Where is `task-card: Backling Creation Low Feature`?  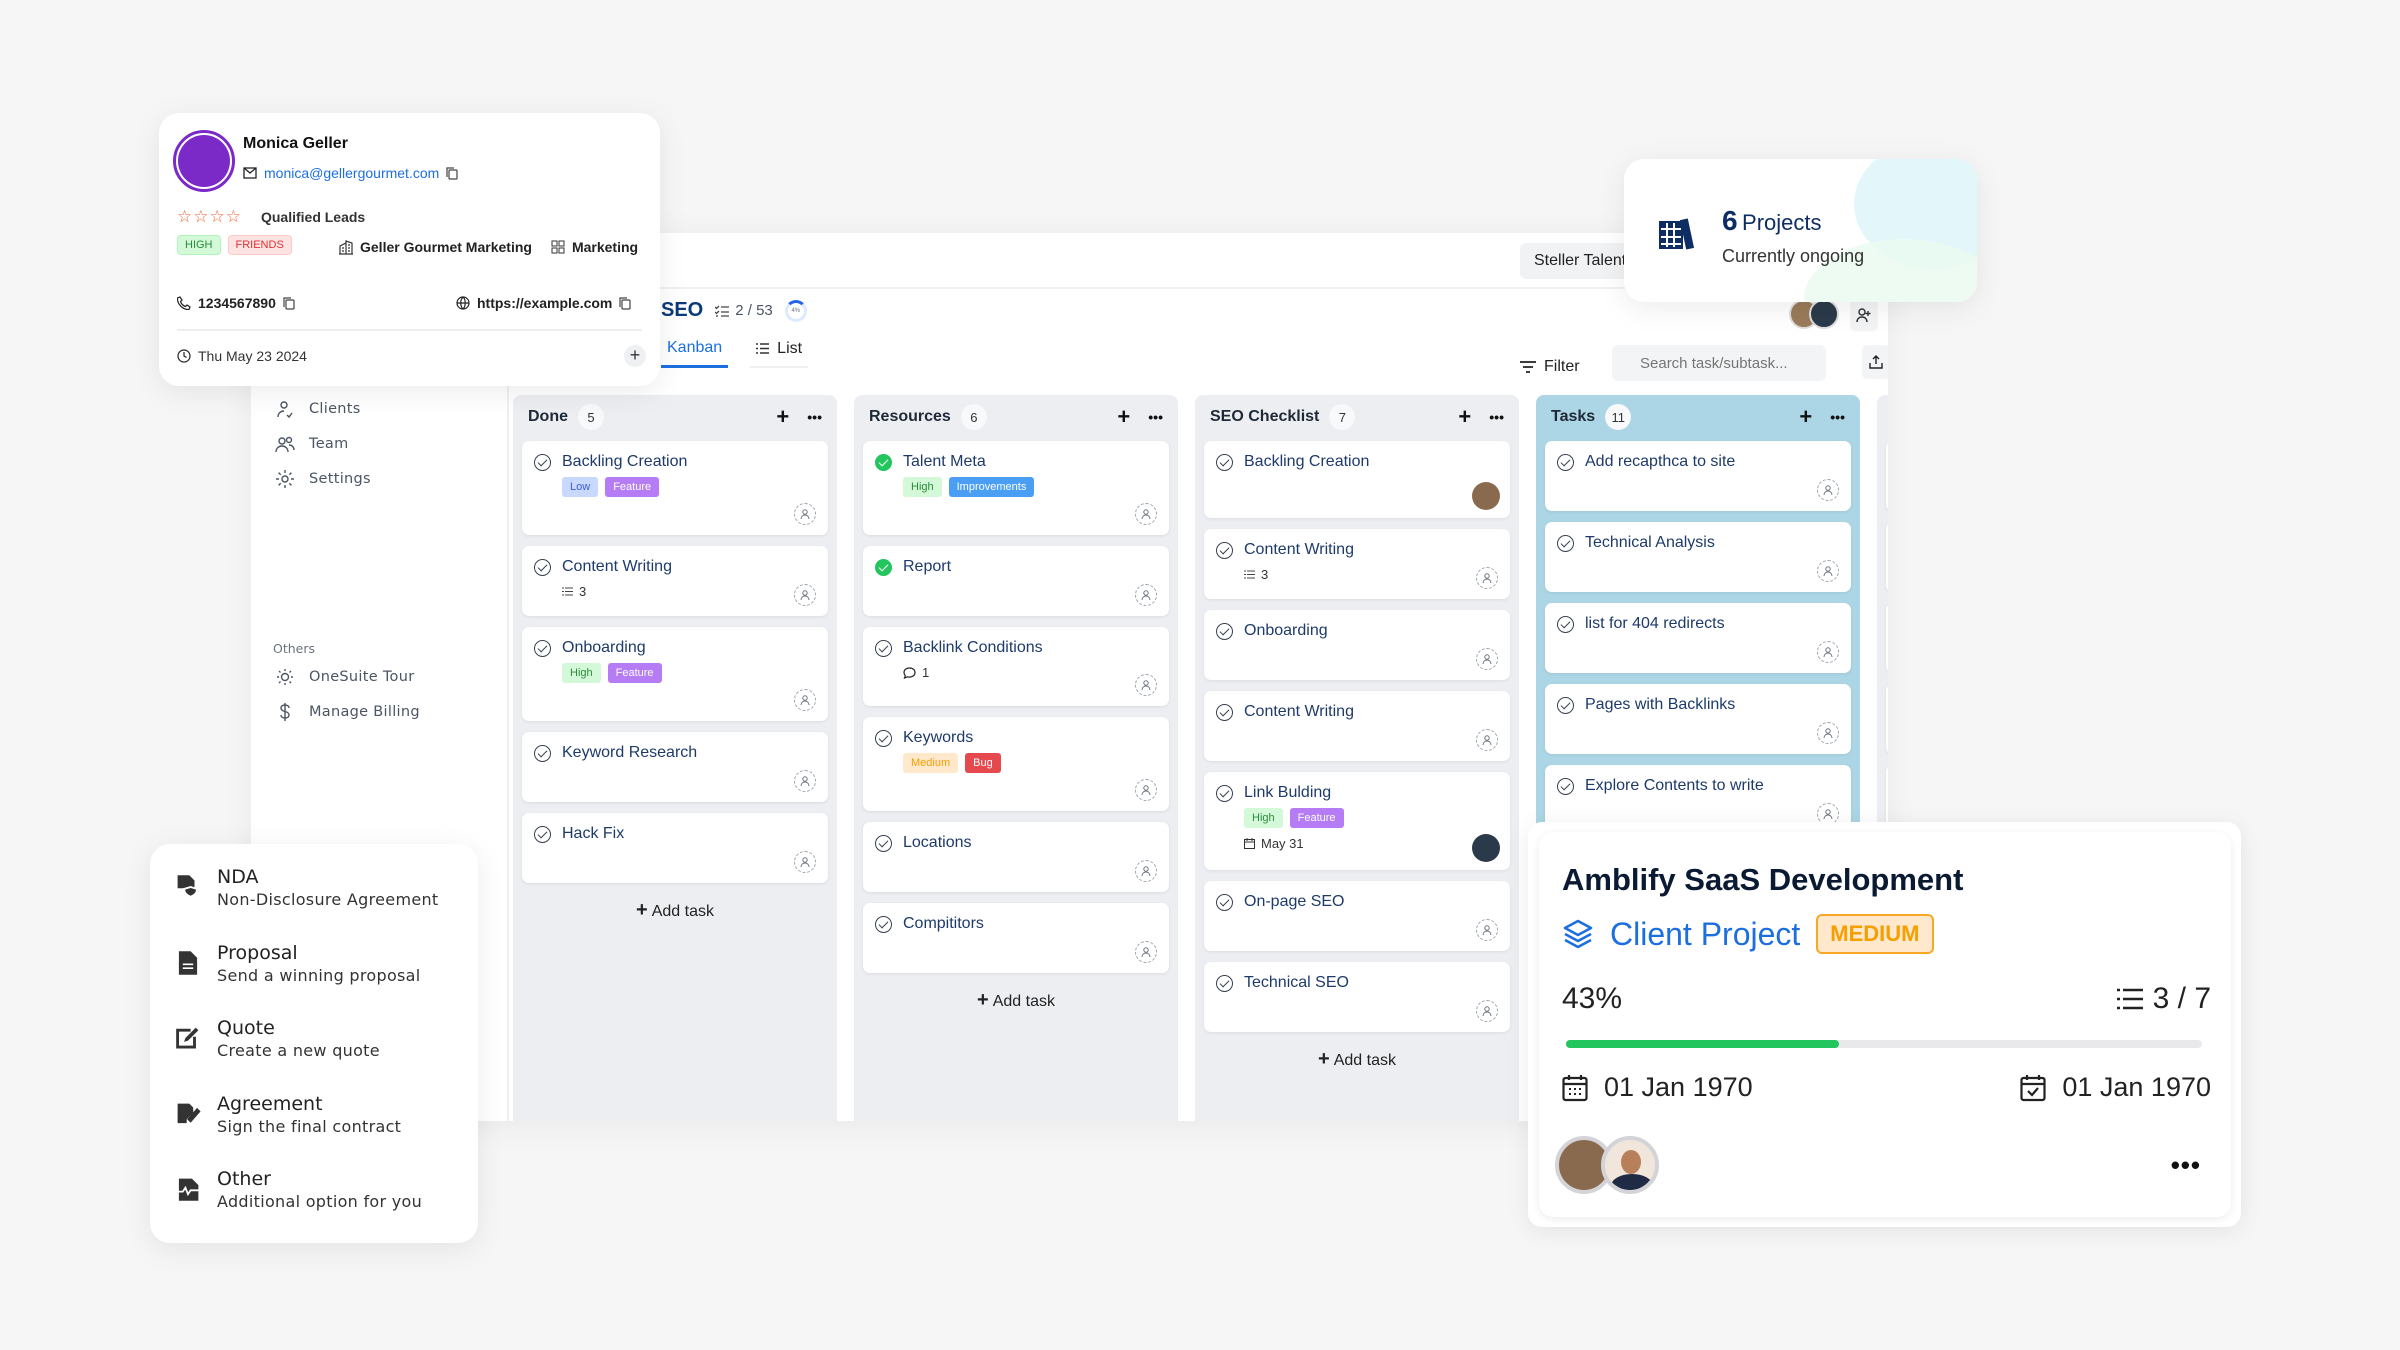 task-card: Backling Creation Low Feature is located at coordinates (675, 488).